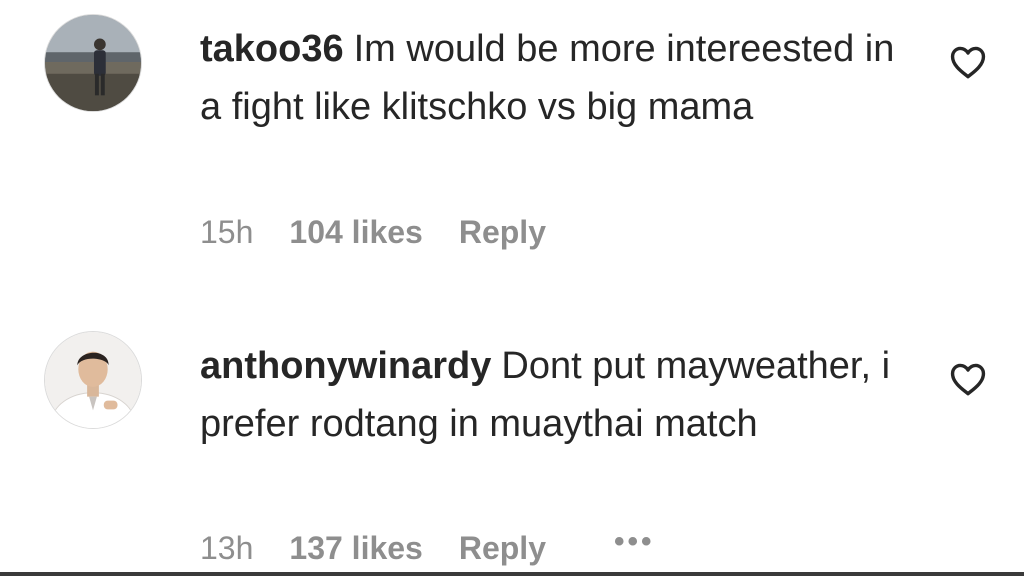  What do you see at coordinates (512, 574) in the screenshot?
I see `bottom-divider` at bounding box center [512, 574].